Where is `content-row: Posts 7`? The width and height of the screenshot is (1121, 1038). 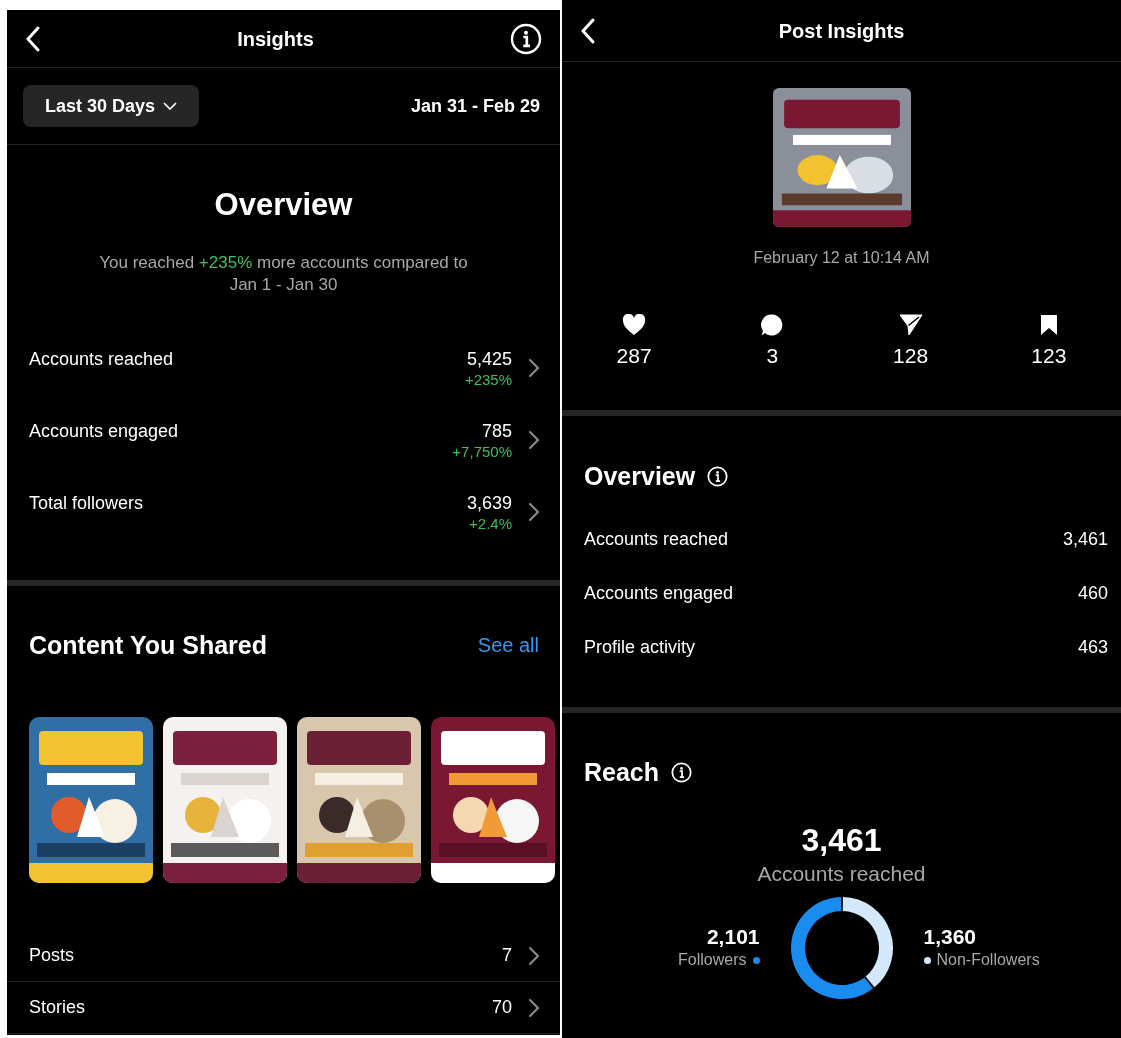 content-row: Posts 7 is located at coordinates (283, 956).